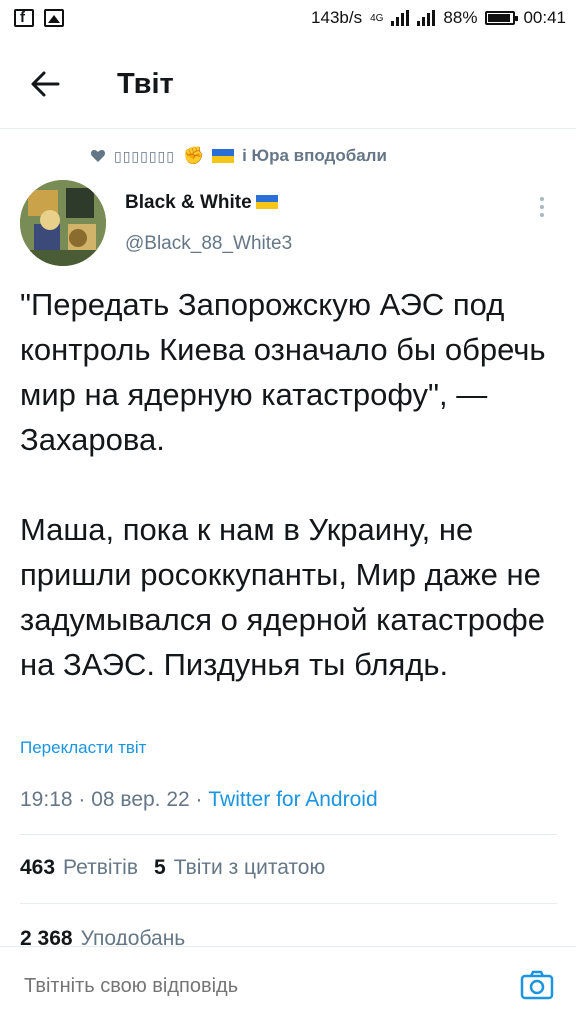 The image size is (576, 1025). What do you see at coordinates (314, 155) in the screenshot?
I see `social-context-text: і Юра вподобали` at bounding box center [314, 155].